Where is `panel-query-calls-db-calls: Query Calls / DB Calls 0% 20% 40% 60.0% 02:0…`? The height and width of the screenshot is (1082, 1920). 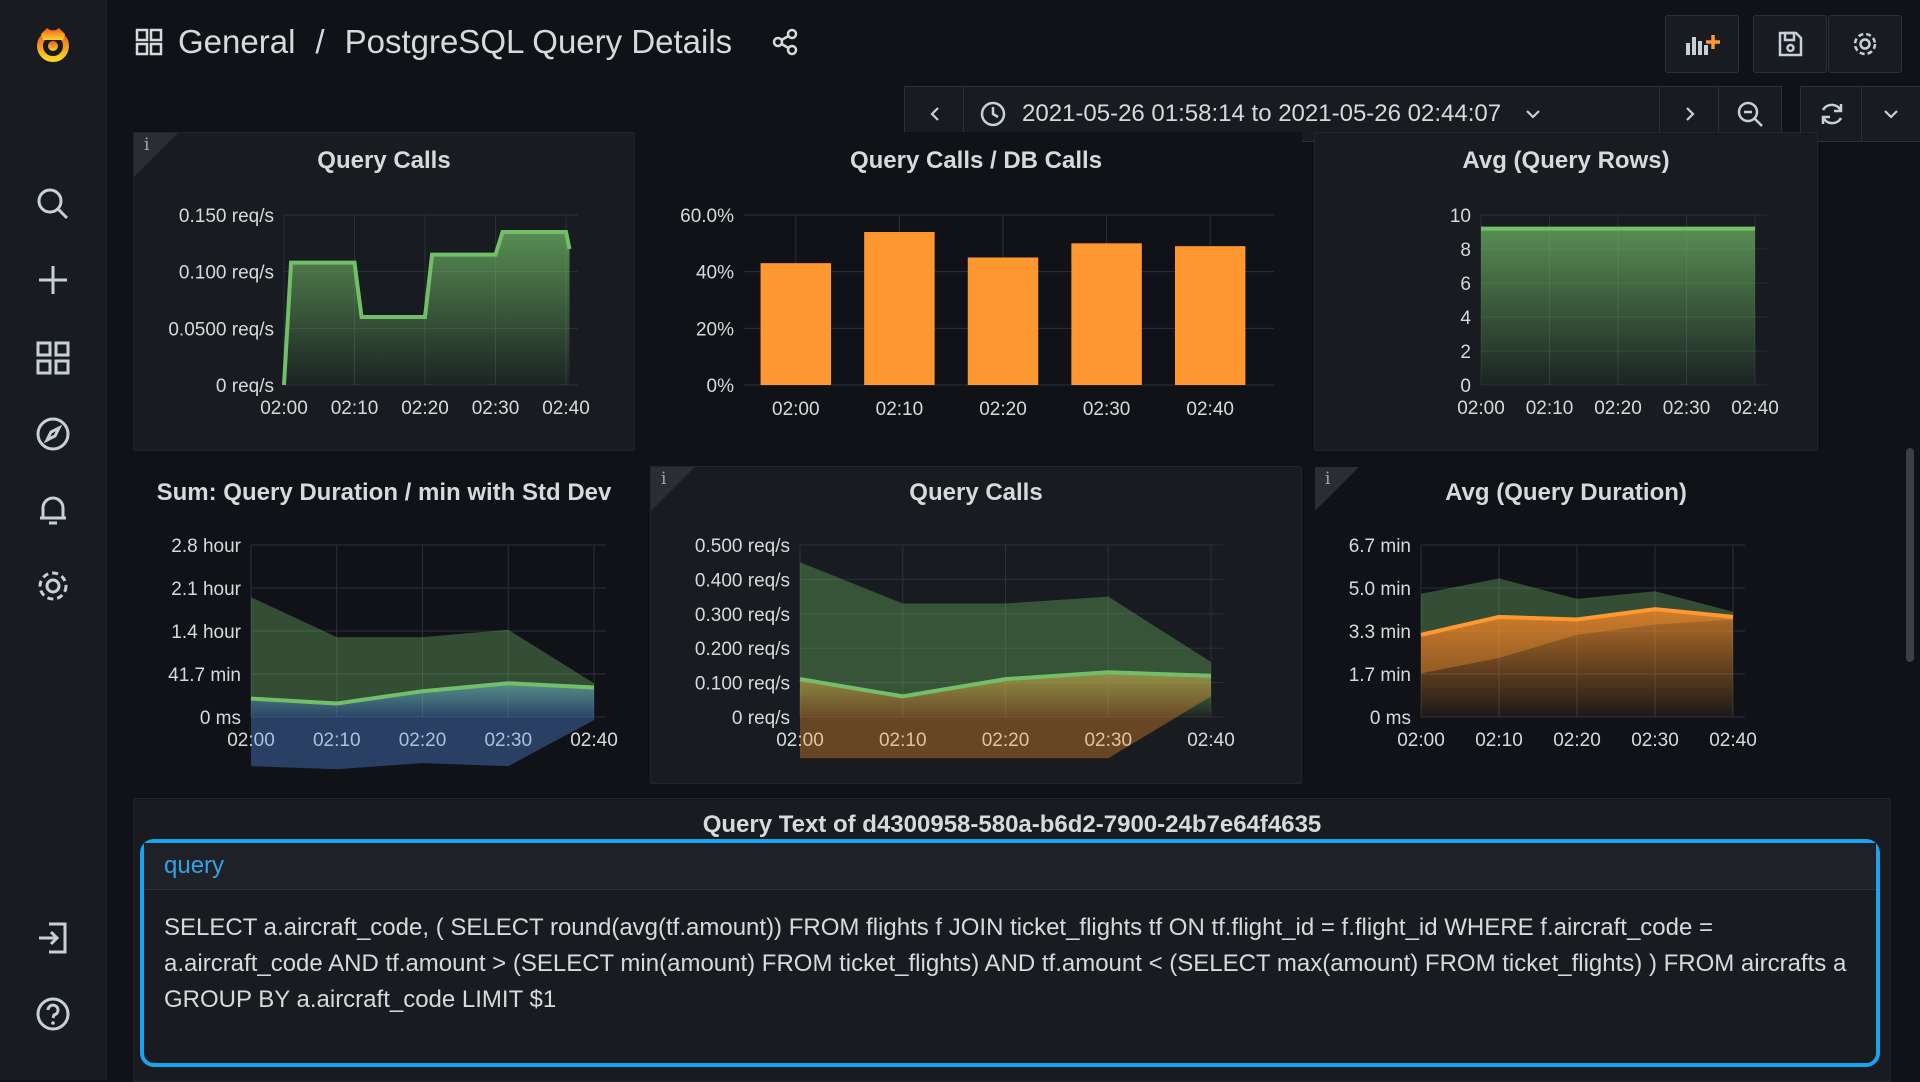
panel-query-calls-db-calls: Query Calls / DB Calls 0% 20% 40% 60.0% 02:0… is located at coordinates (976, 291).